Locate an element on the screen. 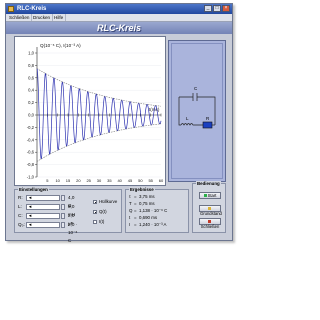 The width and height of the screenshot is (320, 320). resistor-symbol is located at coordinates (207, 125).